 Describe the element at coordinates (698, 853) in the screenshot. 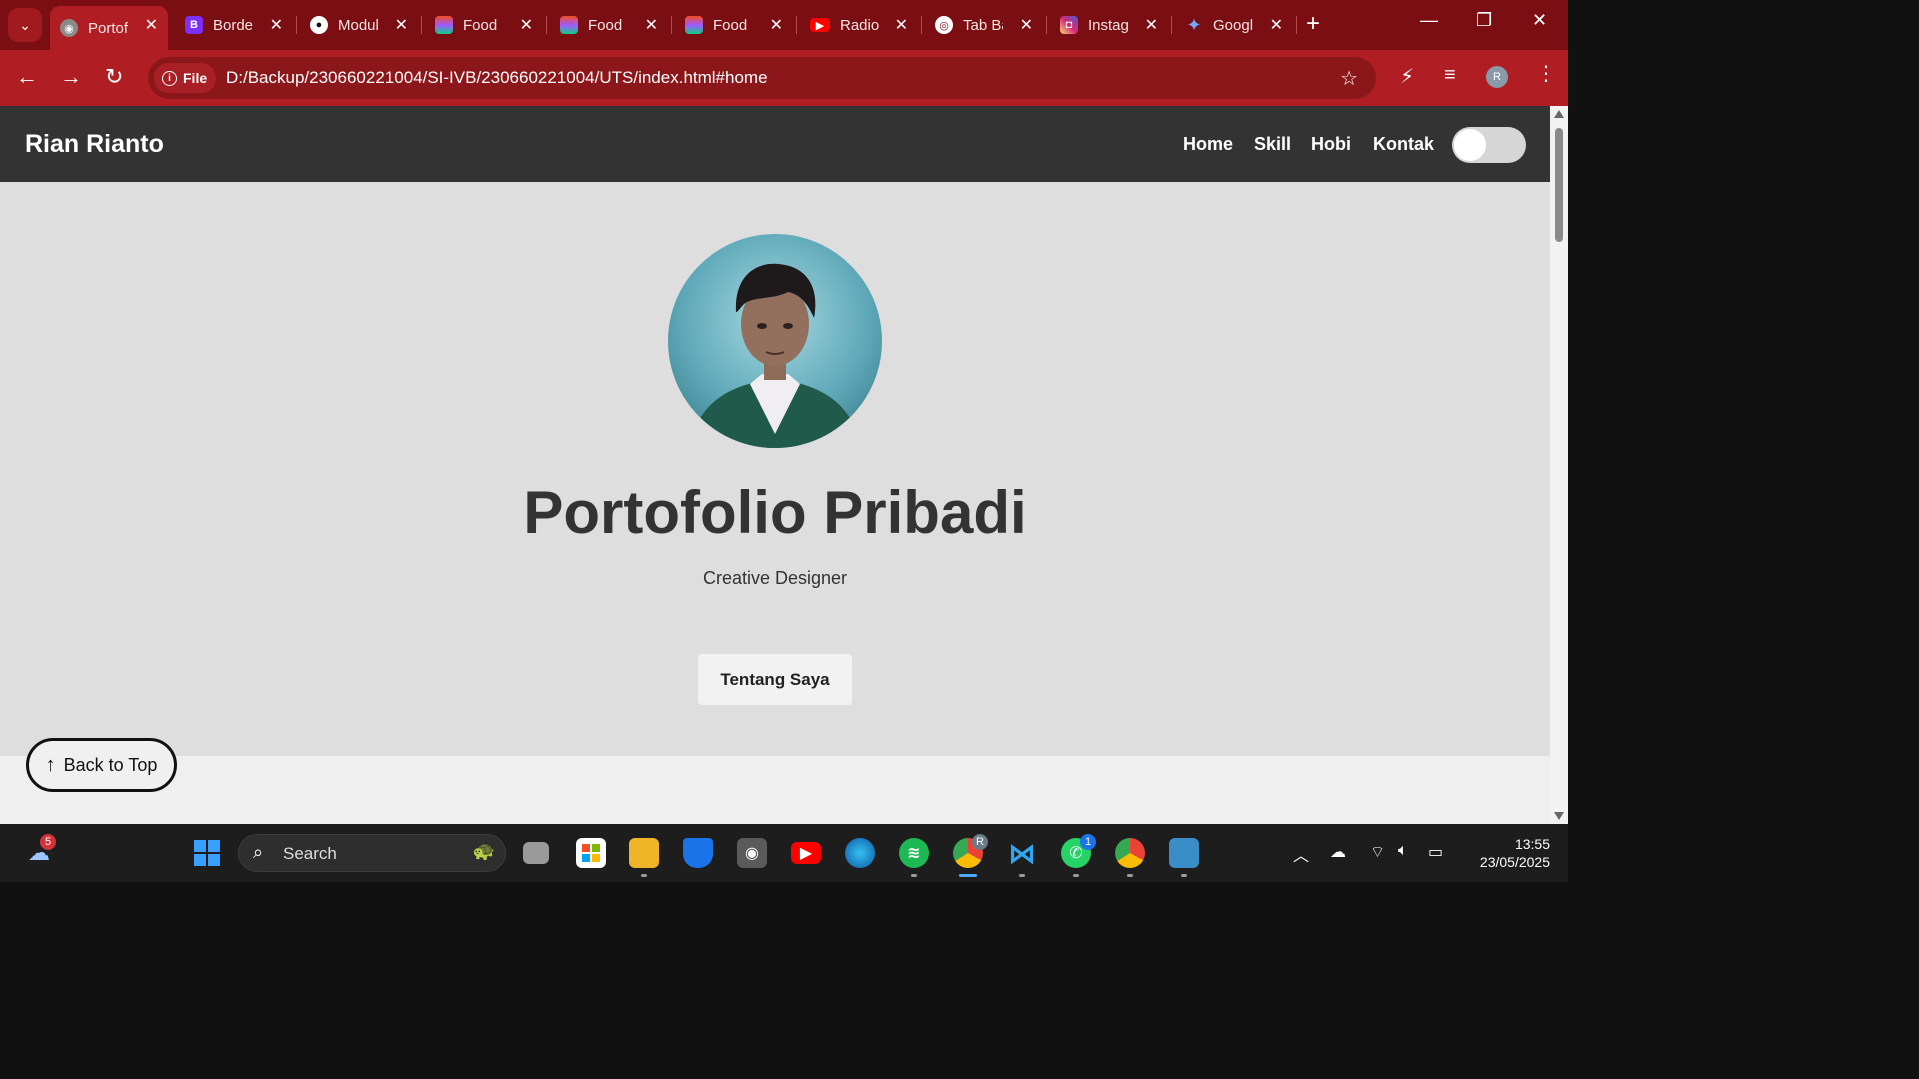

I see `security-shield-icon` at that location.